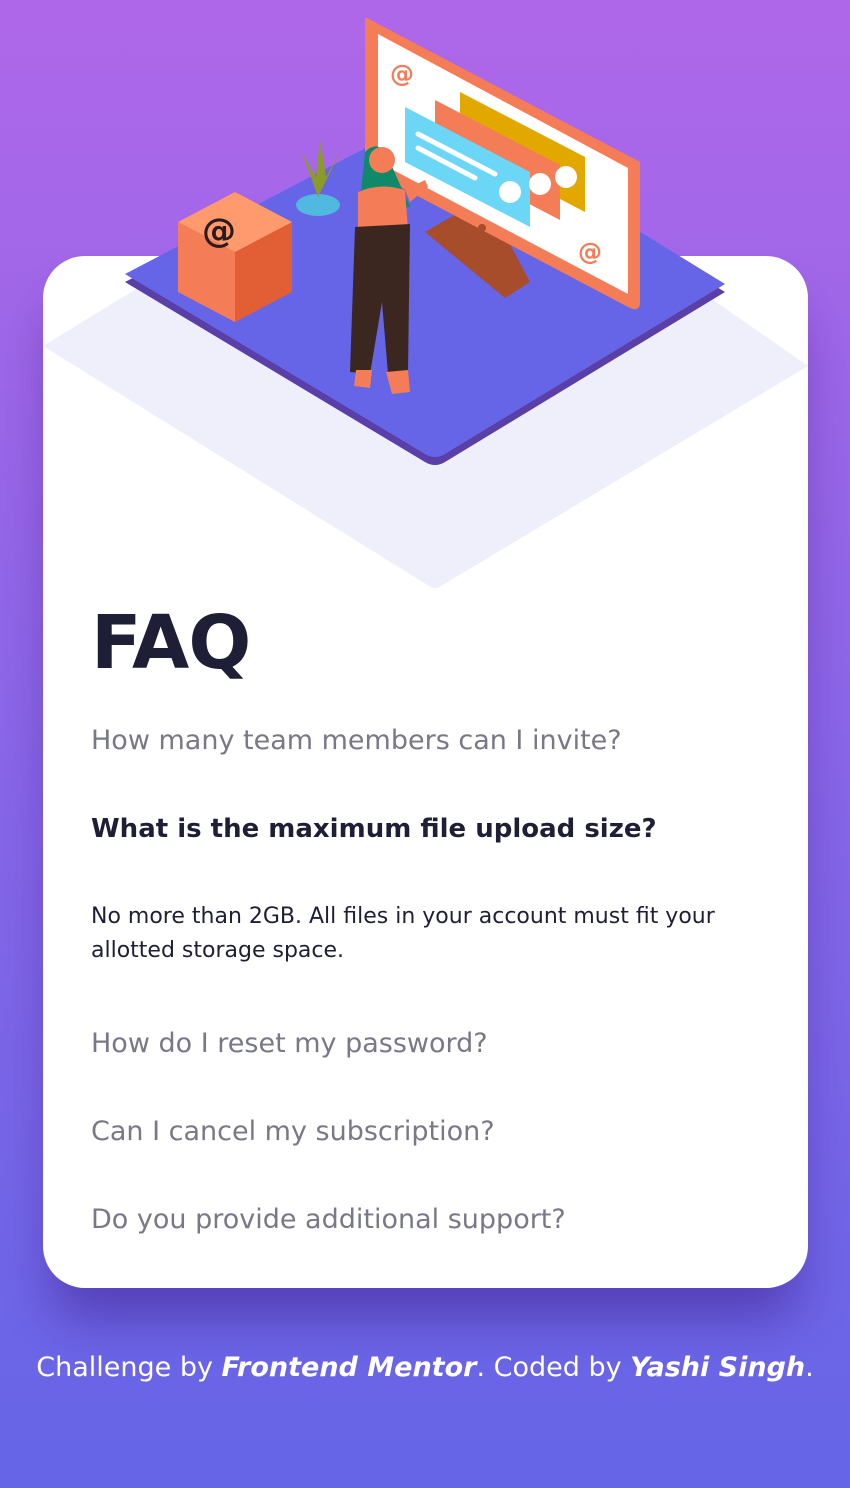 This screenshot has width=850, height=1488. What do you see at coordinates (431, 1132) in the screenshot?
I see `faq-question-cancel-subscription: Can I cancel my subscription?` at bounding box center [431, 1132].